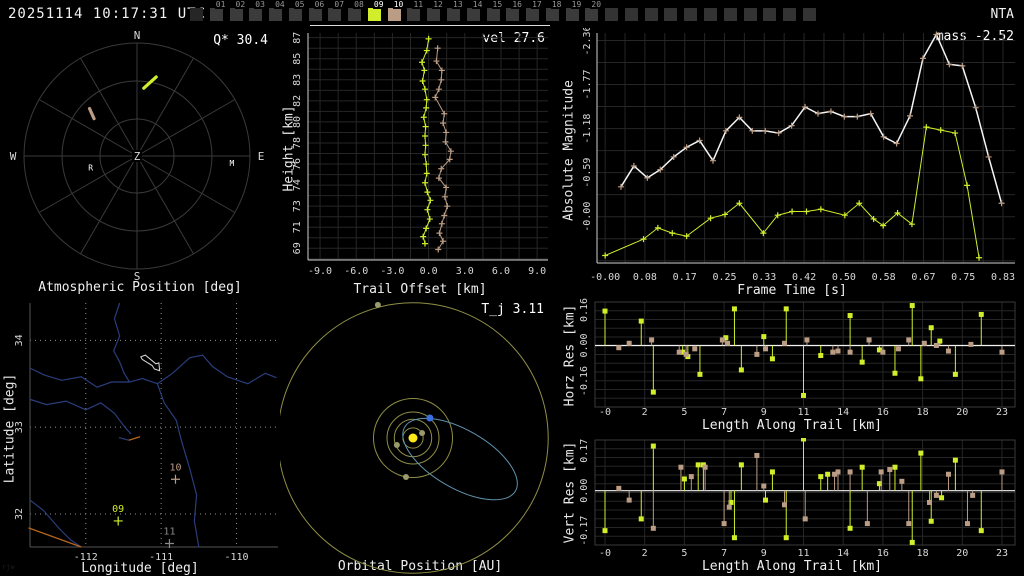 This screenshot has width=1024, height=576. What do you see at coordinates (764, 412) in the screenshot?
I see `svg-text: 9` at bounding box center [764, 412].